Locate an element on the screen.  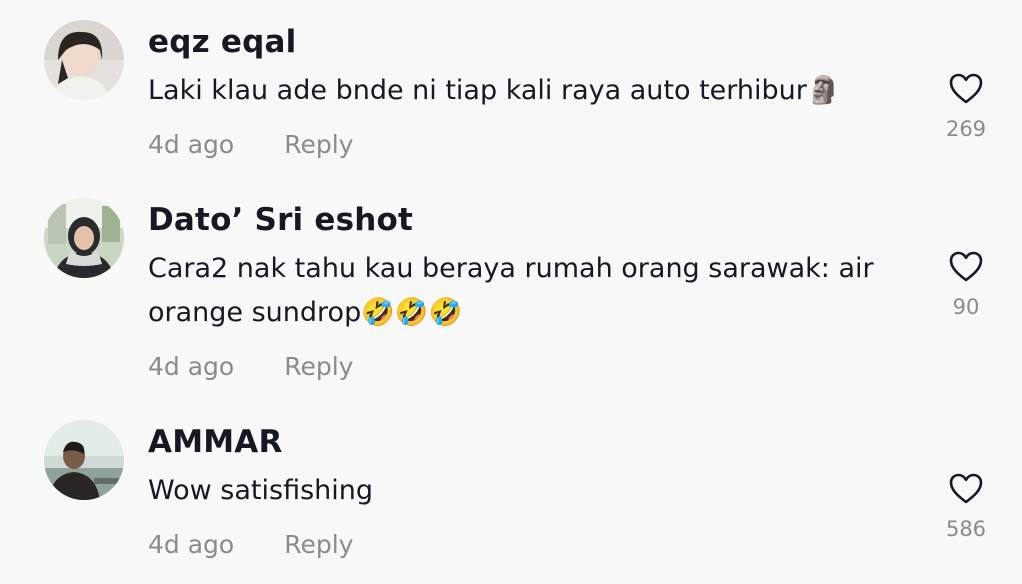
like-button: 586 is located at coordinates (966, 506).